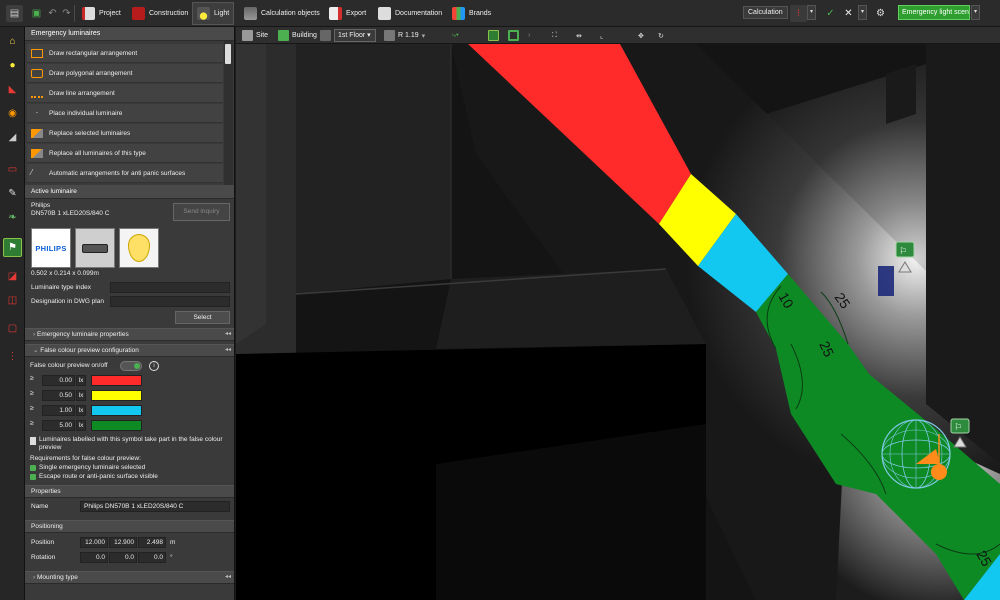  What do you see at coordinates (123, 542) in the screenshot?
I see `position-y-input: 12.900` at bounding box center [123, 542].